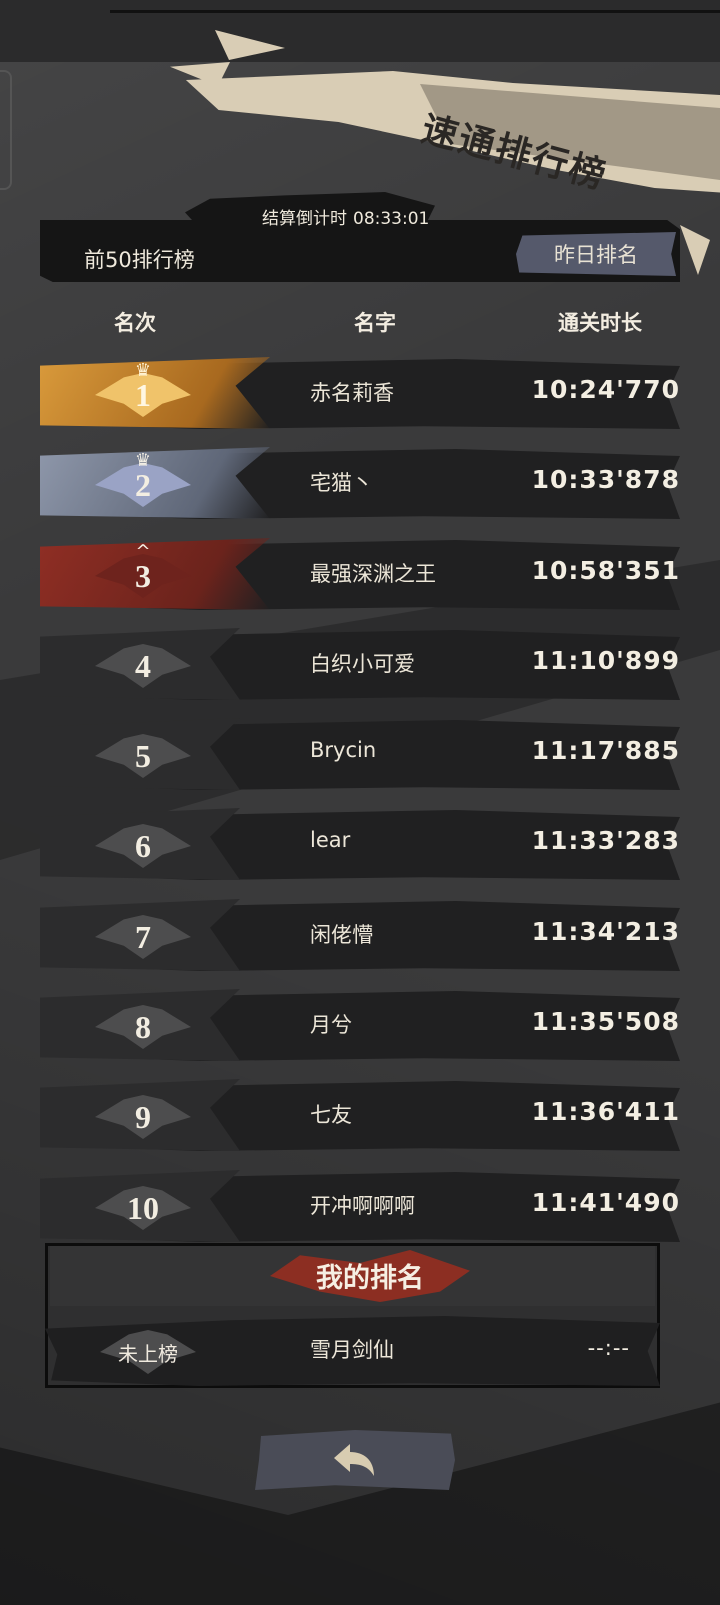 The height and width of the screenshot is (1605, 720). I want to click on player-name: 赤名莉香, so click(352, 393).